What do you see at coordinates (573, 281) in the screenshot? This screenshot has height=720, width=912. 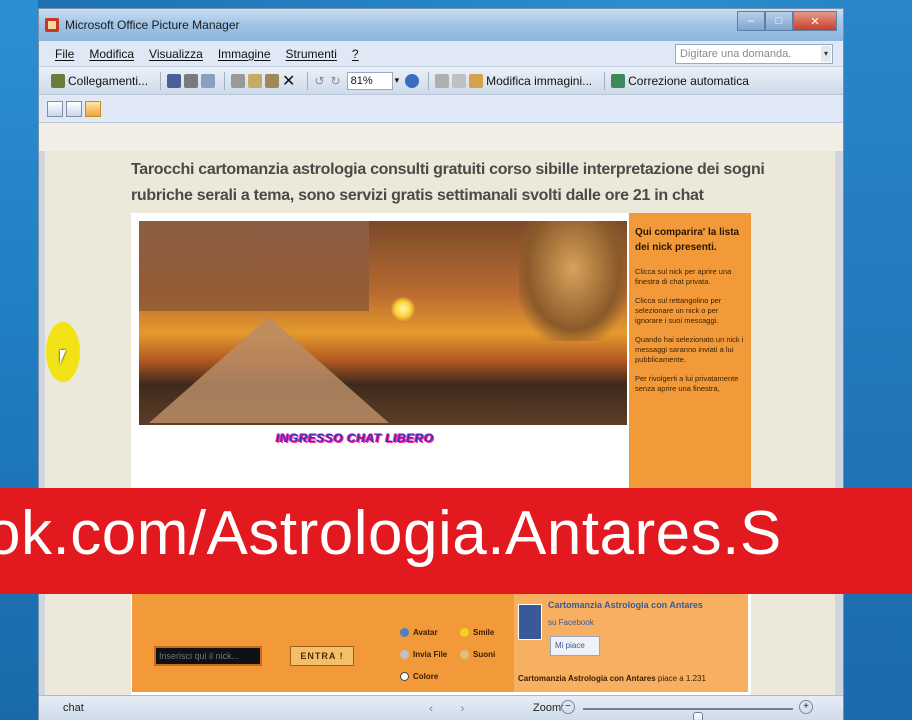 I see `pharaoh-image` at bounding box center [573, 281].